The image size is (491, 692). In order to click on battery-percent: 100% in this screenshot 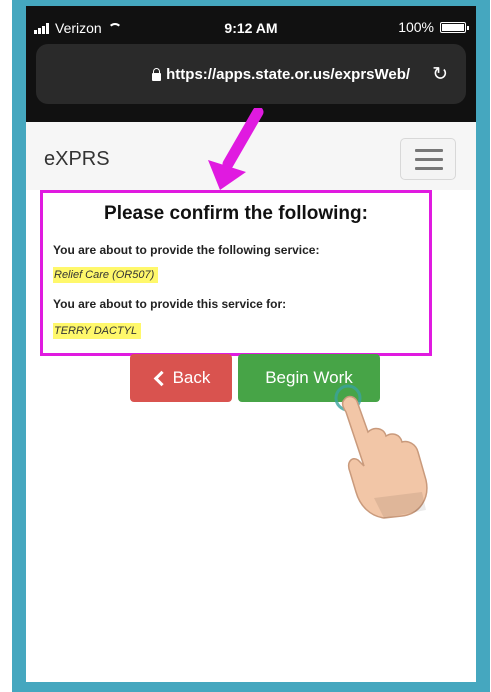, I will do `click(416, 27)`.